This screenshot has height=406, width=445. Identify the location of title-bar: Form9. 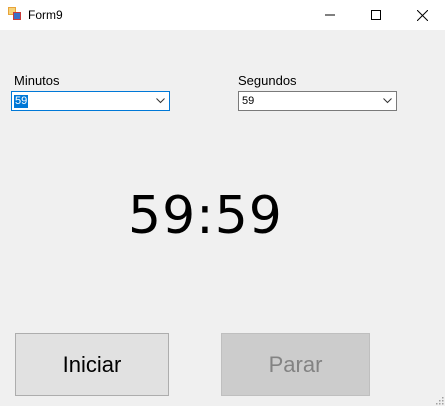
(222, 15).